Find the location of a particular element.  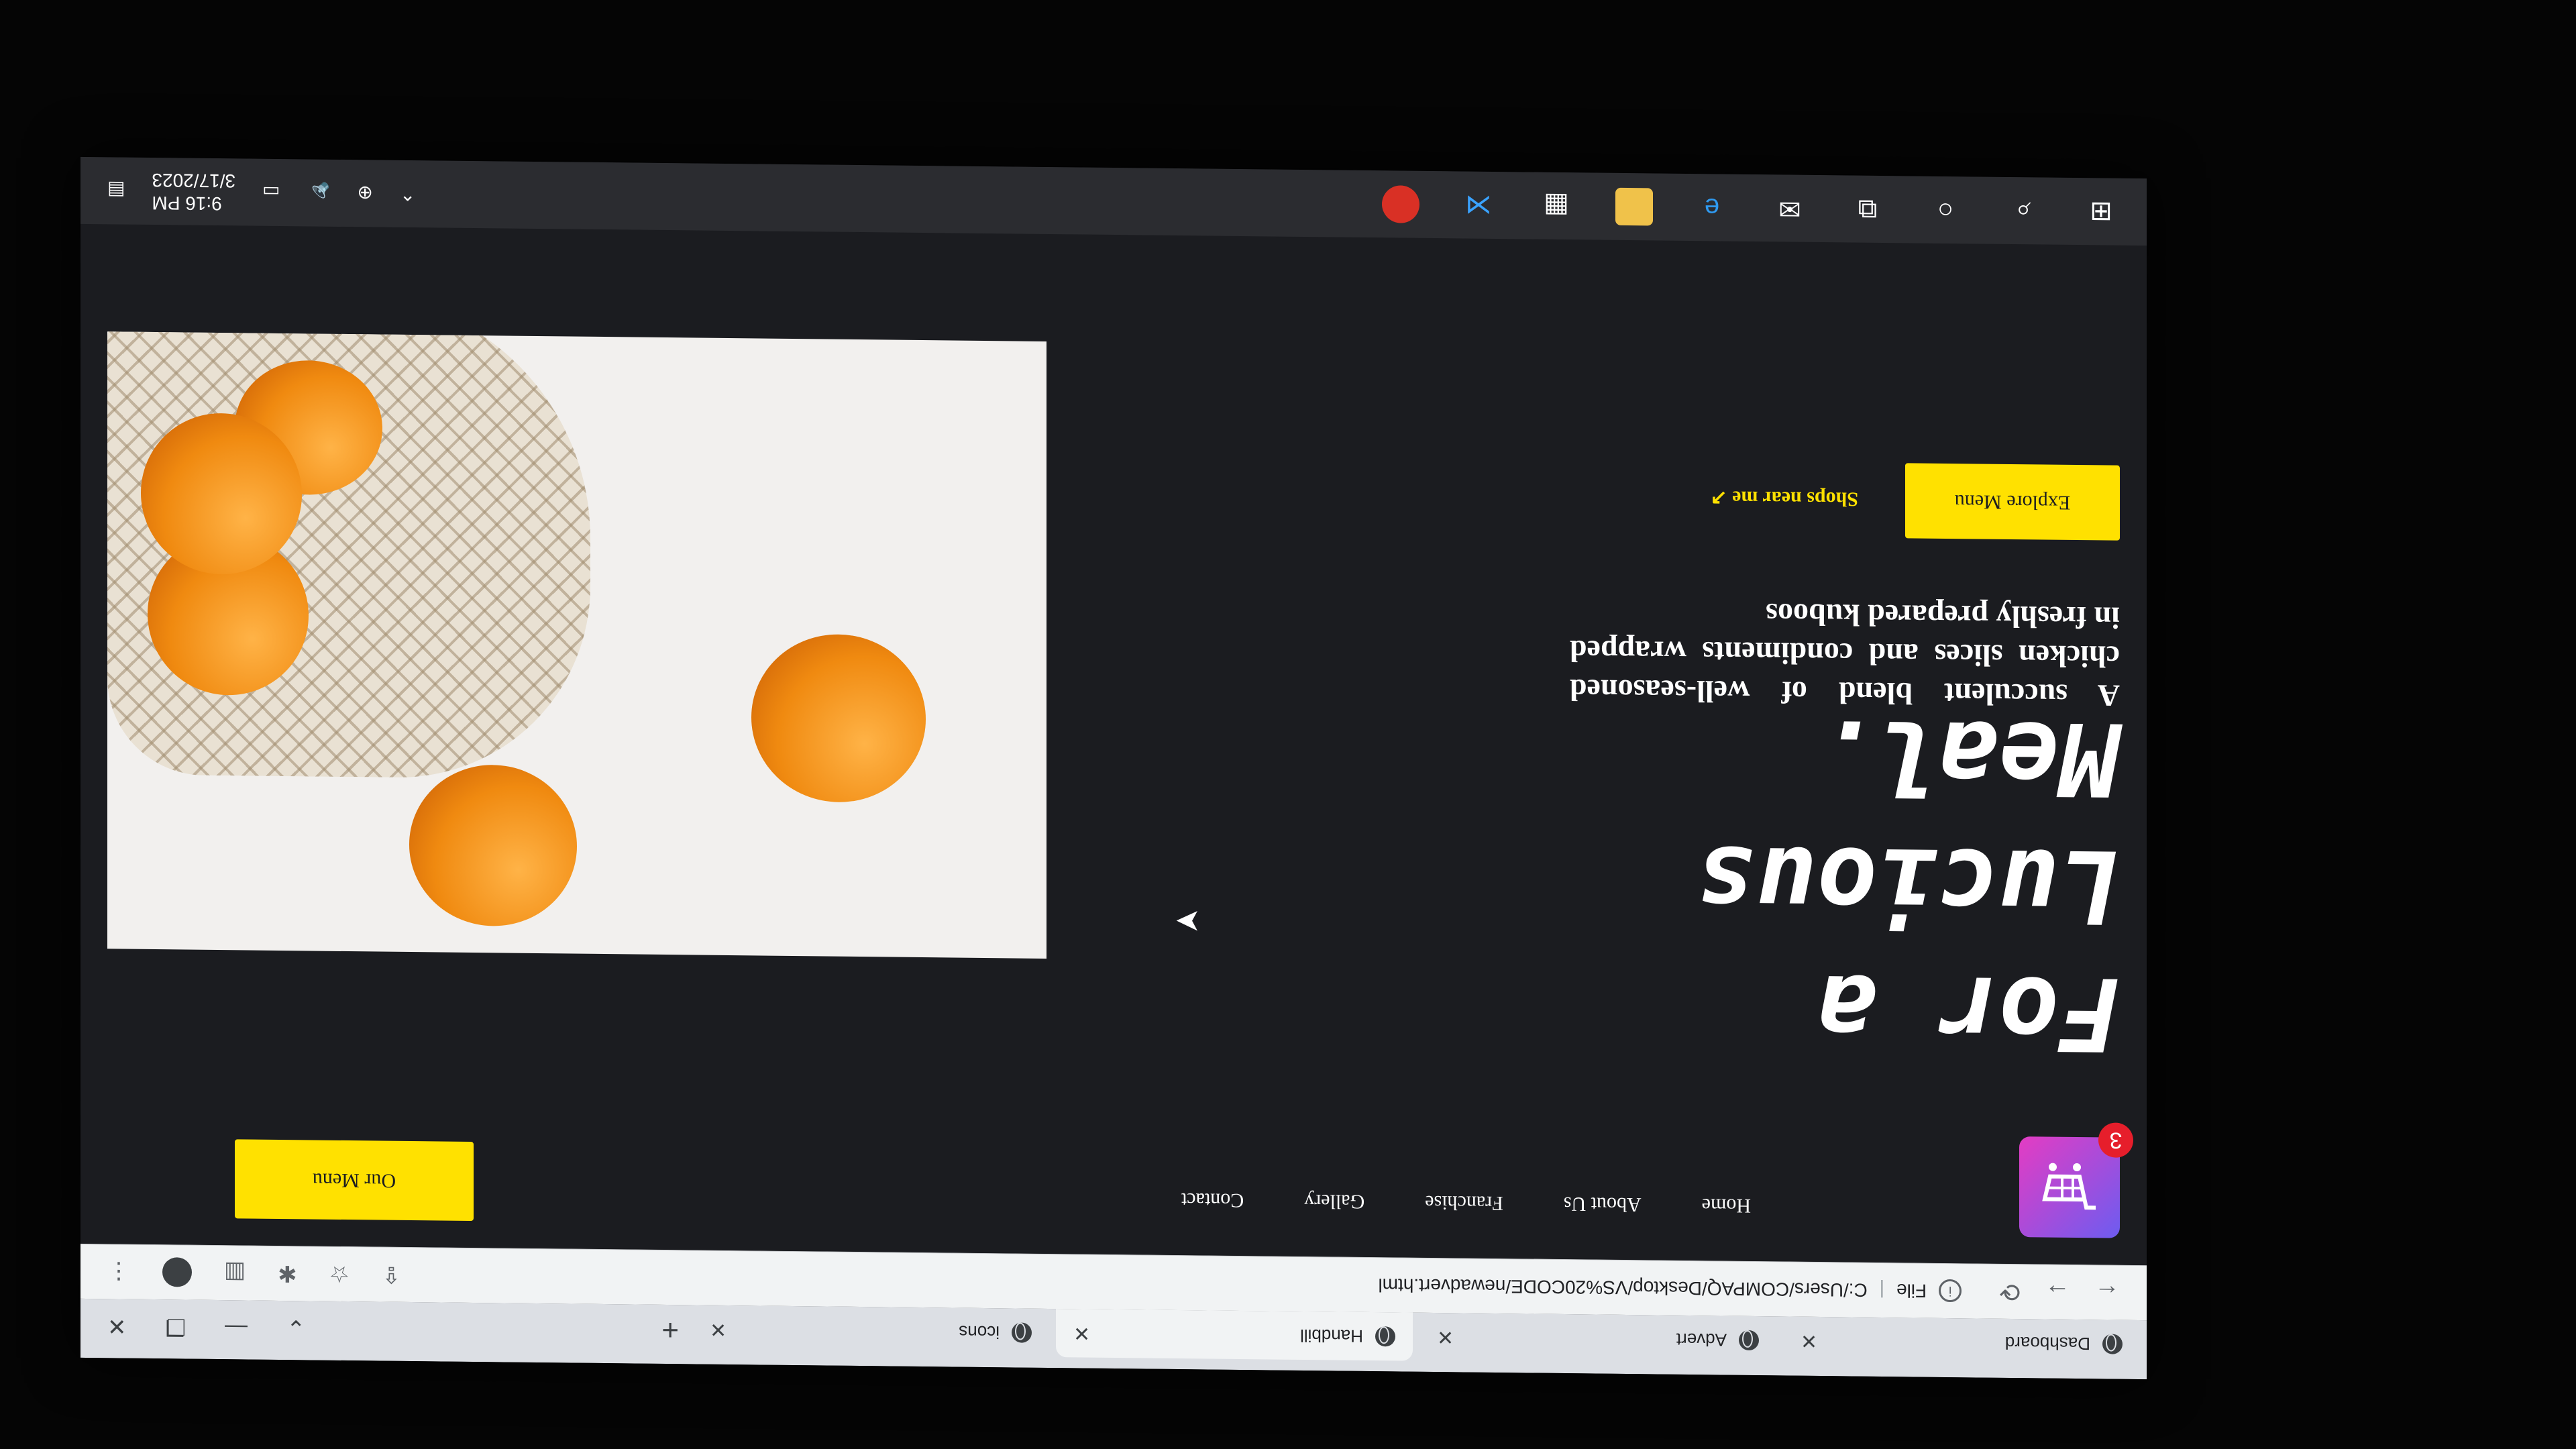

search-icon: ⌕ is located at coordinates (2023, 211).